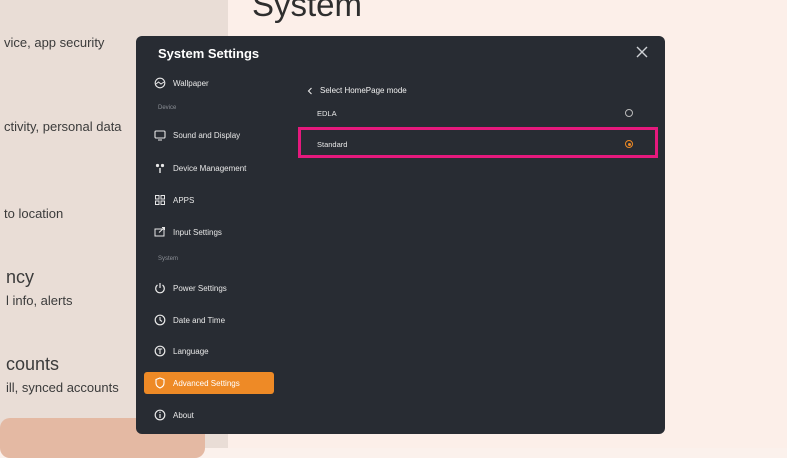  I want to click on shield-icon, so click(160, 383).